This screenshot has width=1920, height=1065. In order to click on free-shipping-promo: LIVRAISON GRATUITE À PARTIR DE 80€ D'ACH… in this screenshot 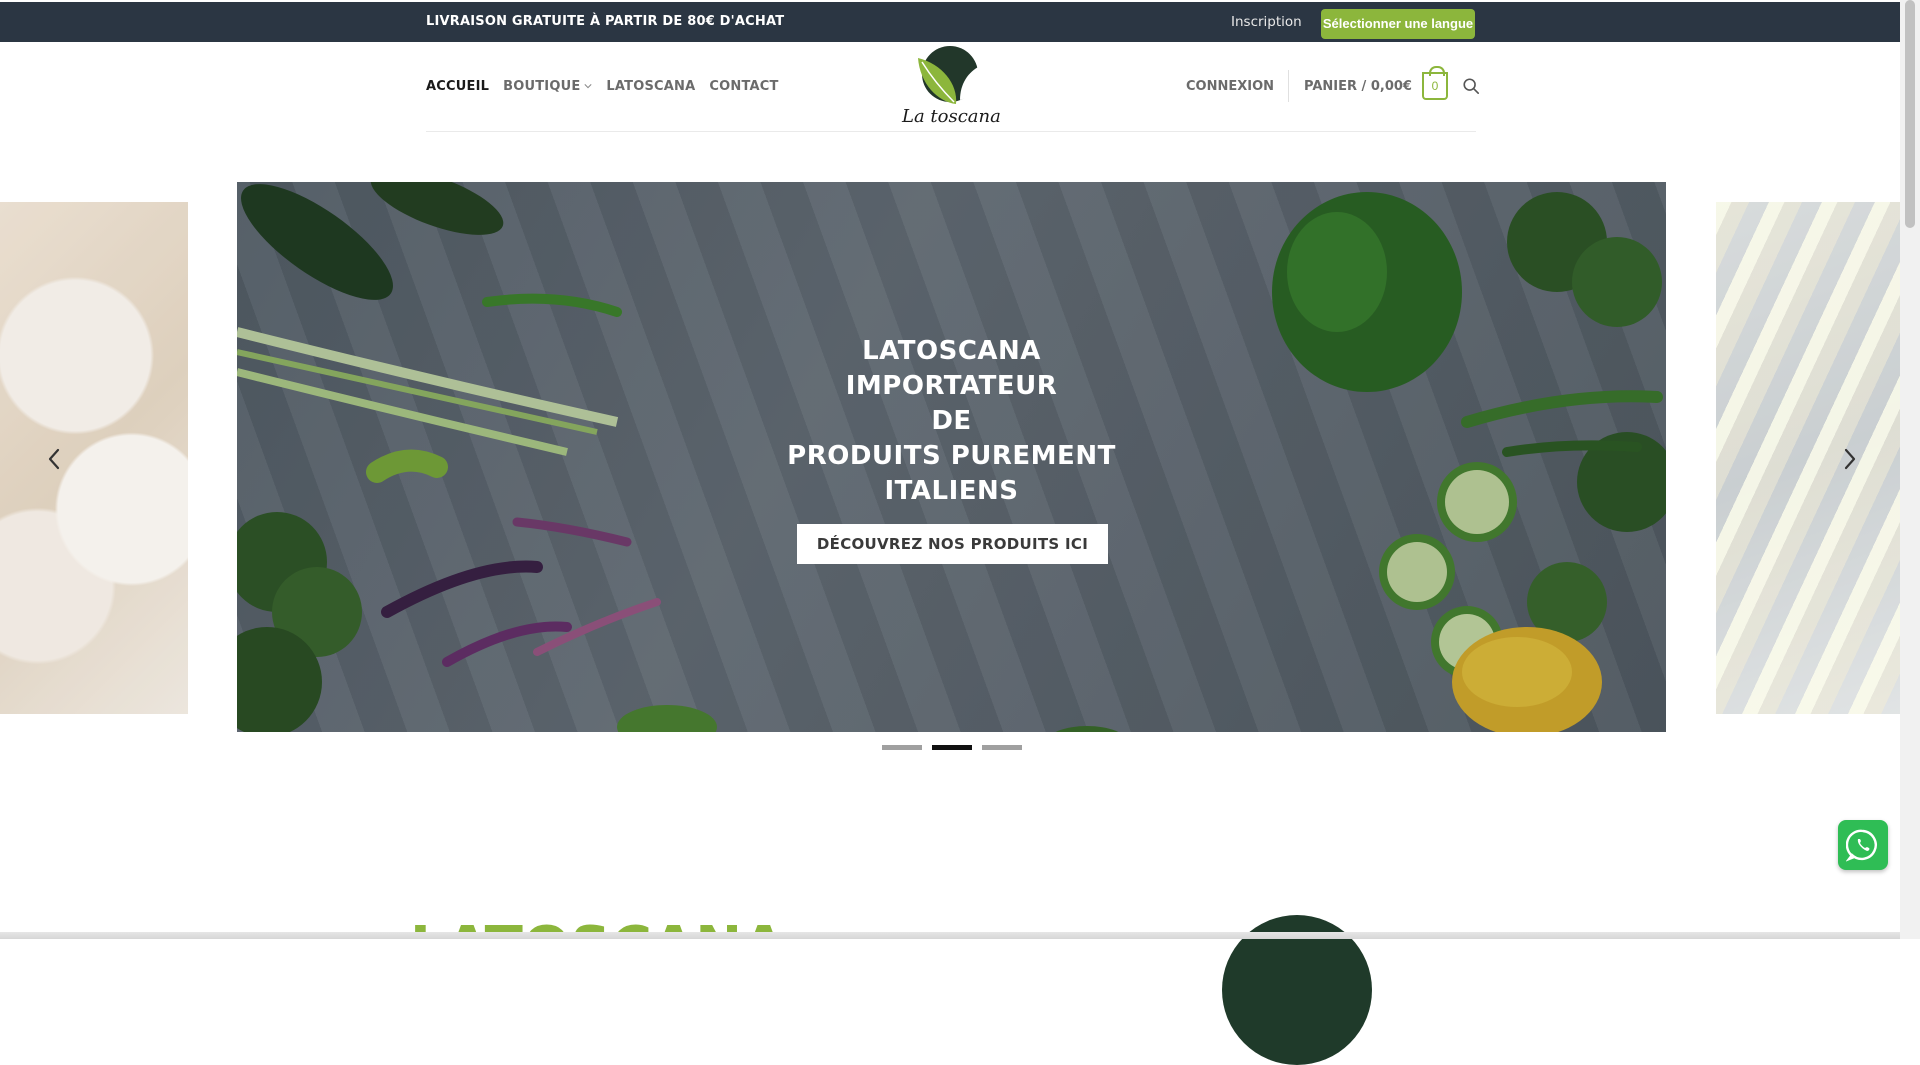, I will do `click(605, 21)`.